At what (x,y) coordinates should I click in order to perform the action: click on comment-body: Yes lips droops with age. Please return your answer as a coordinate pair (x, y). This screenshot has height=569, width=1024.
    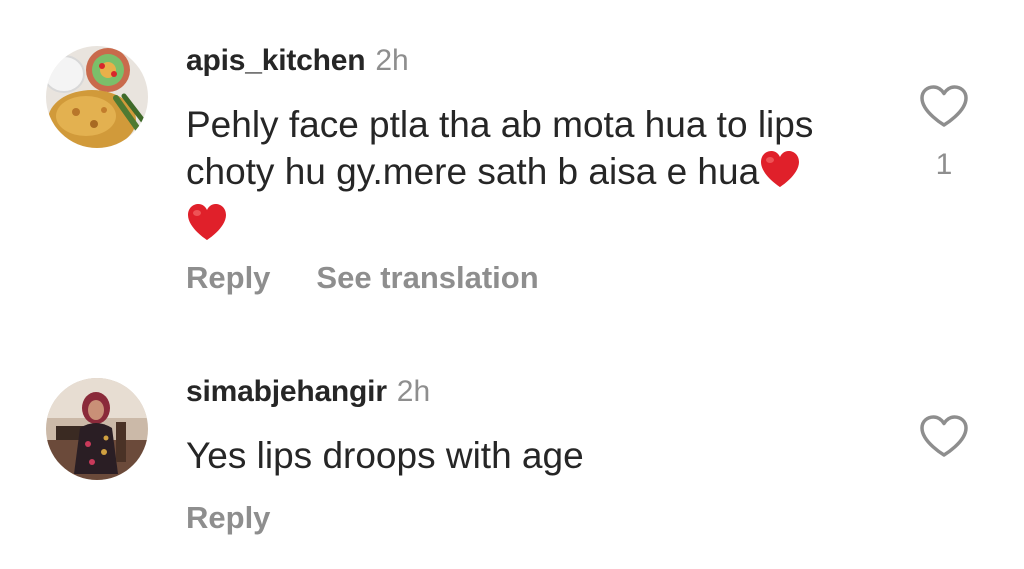
    Looking at the image, I should click on (385, 455).